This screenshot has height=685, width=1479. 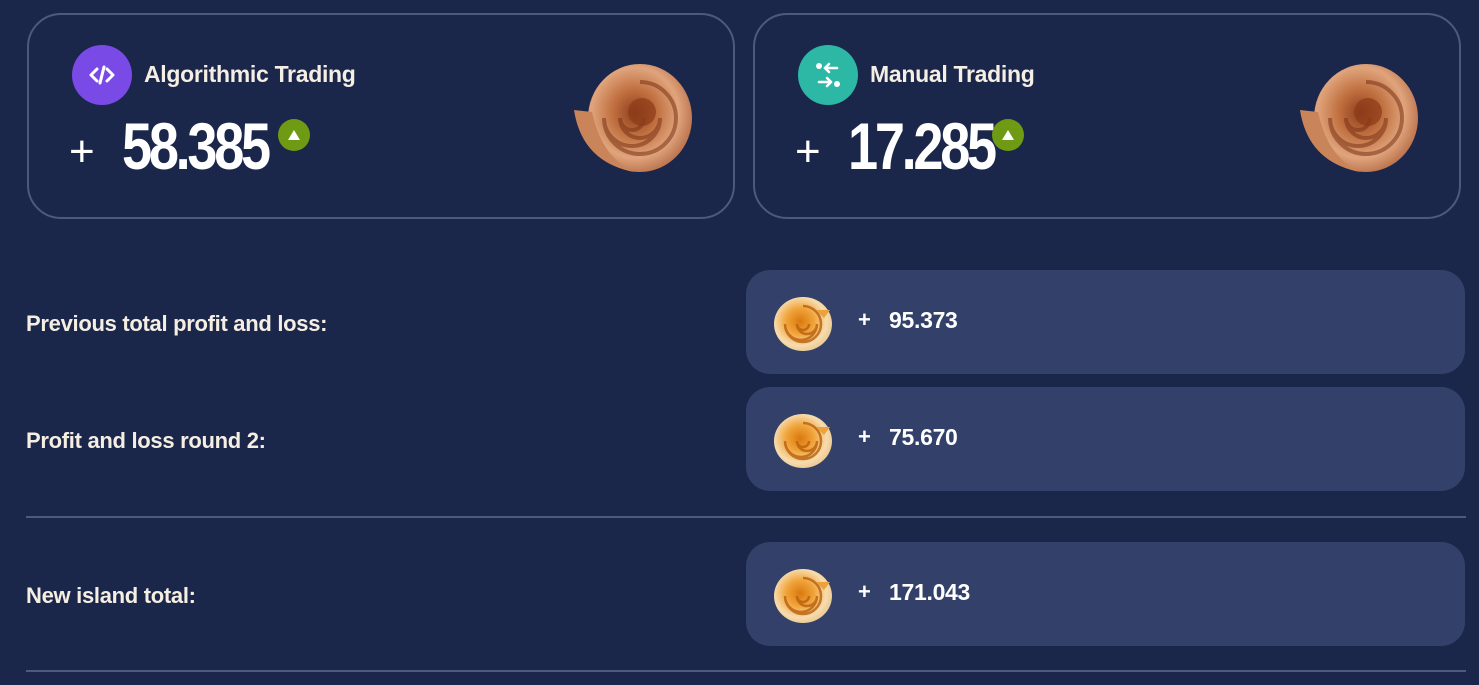 I want to click on new-island-total-value-box: + 171.043, so click(x=1105, y=594).